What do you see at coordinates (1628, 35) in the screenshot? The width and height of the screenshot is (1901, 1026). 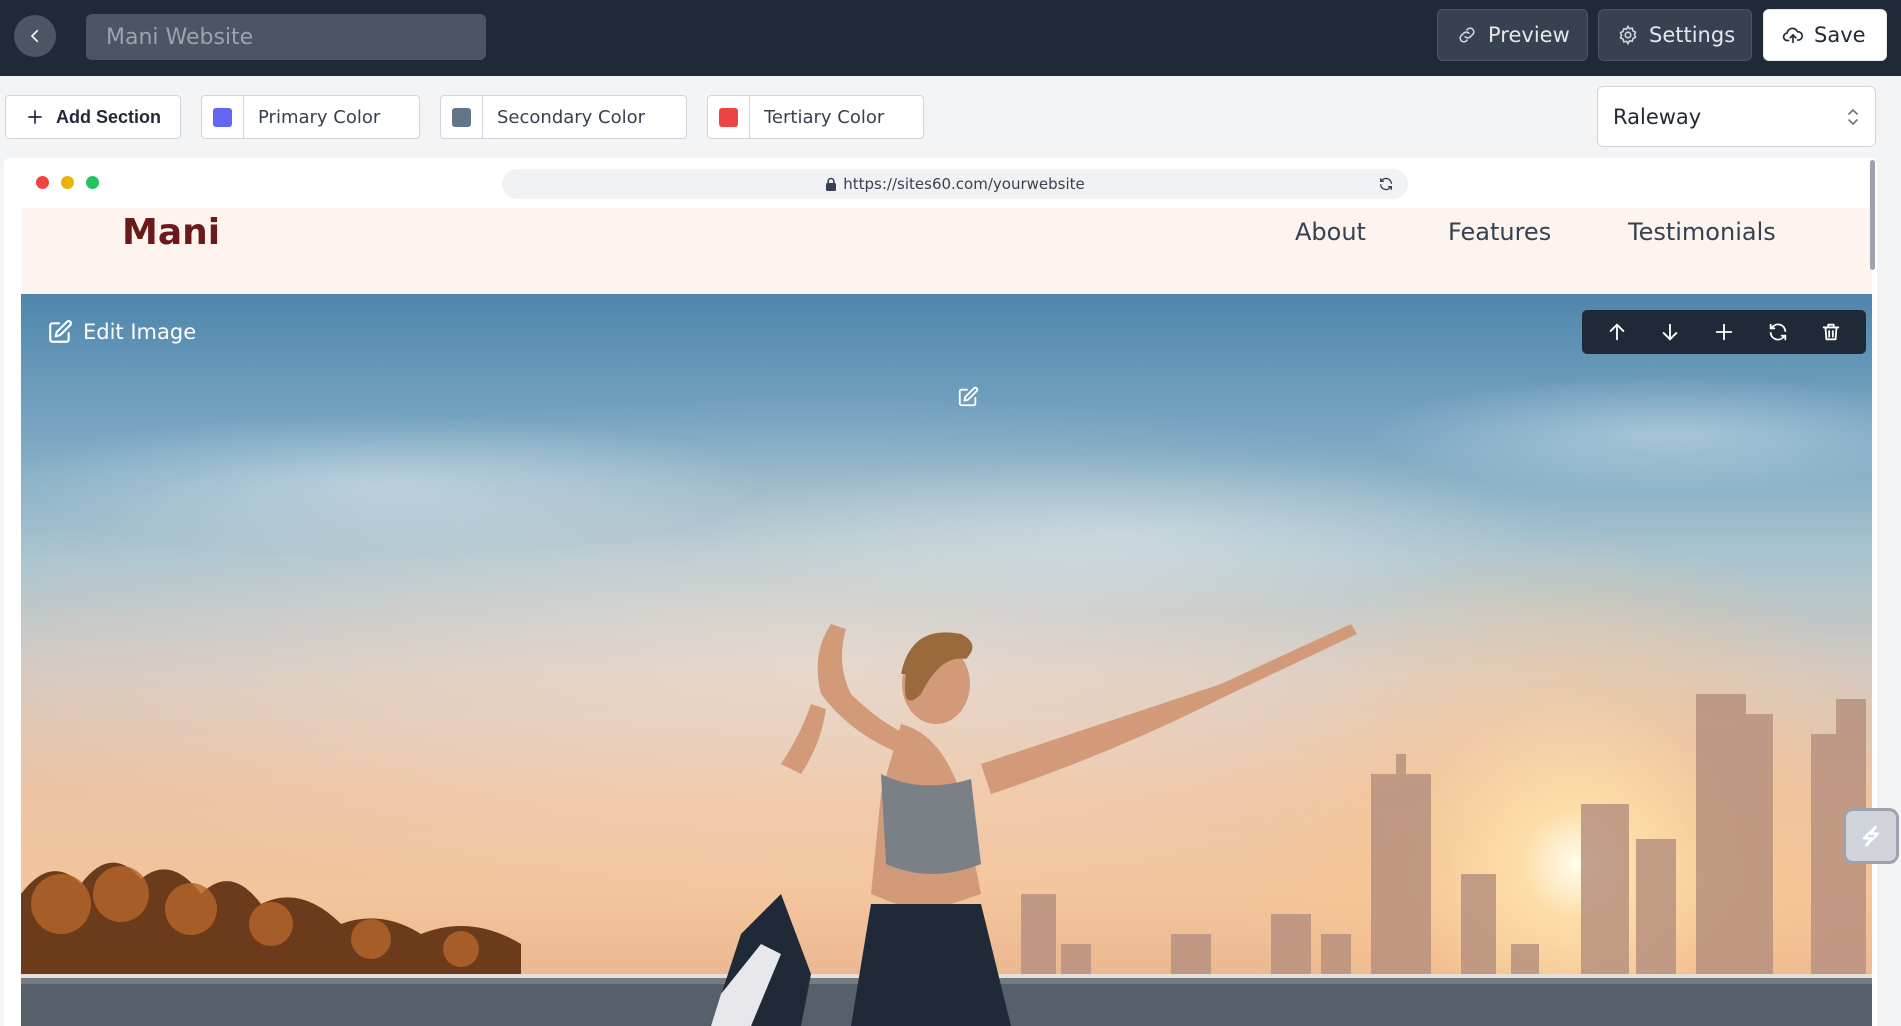 I see `gear-icon` at bounding box center [1628, 35].